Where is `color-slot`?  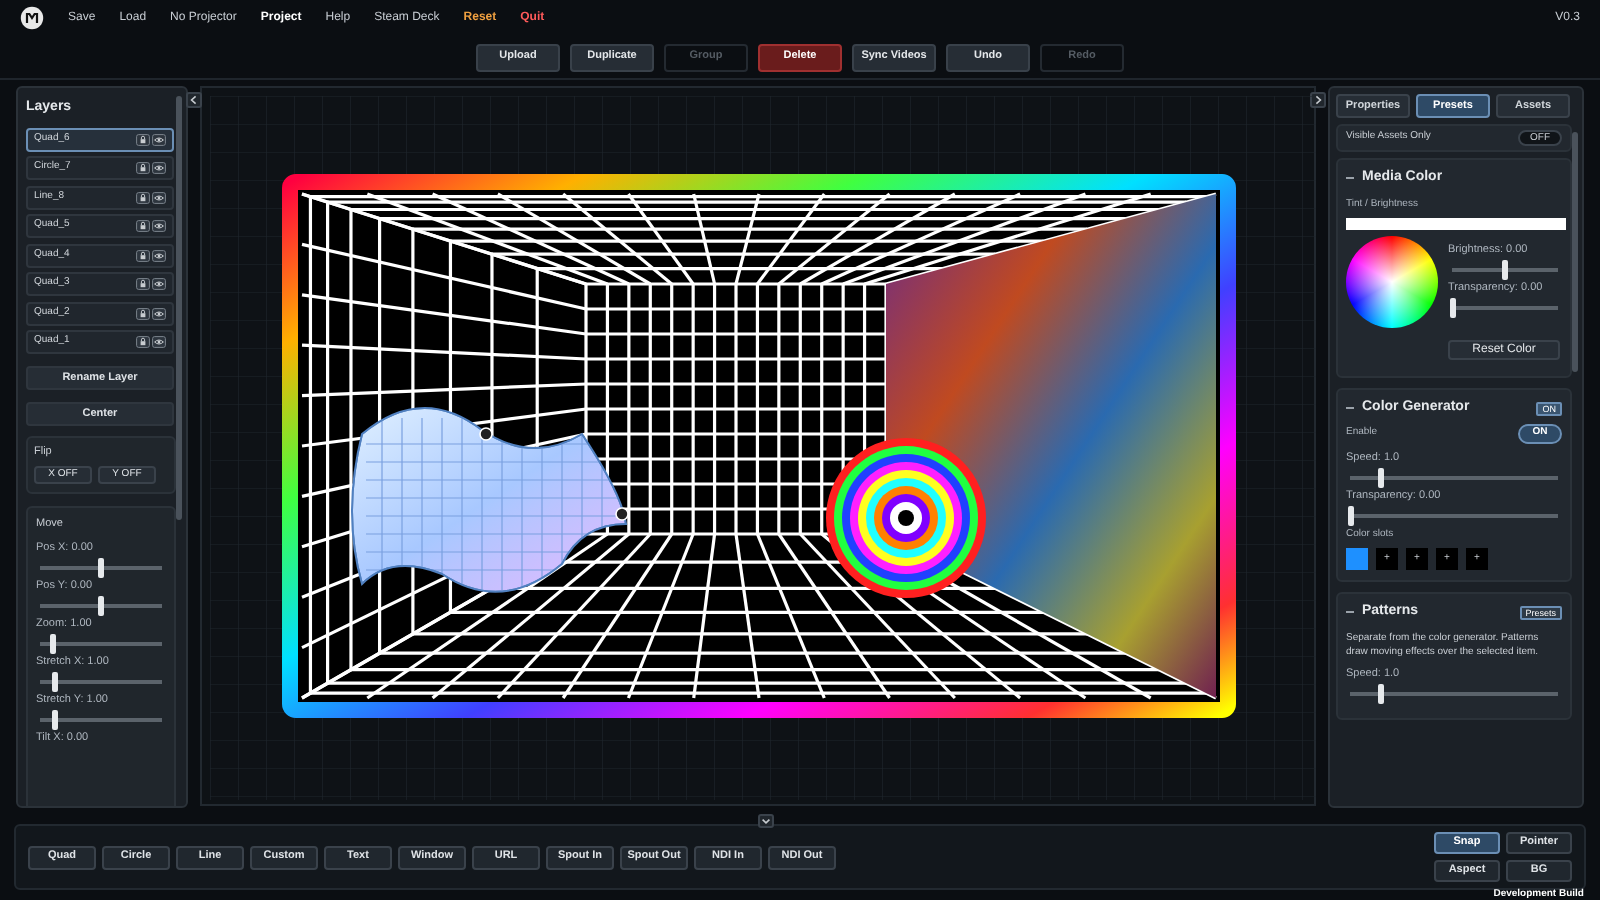 color-slot is located at coordinates (1357, 559).